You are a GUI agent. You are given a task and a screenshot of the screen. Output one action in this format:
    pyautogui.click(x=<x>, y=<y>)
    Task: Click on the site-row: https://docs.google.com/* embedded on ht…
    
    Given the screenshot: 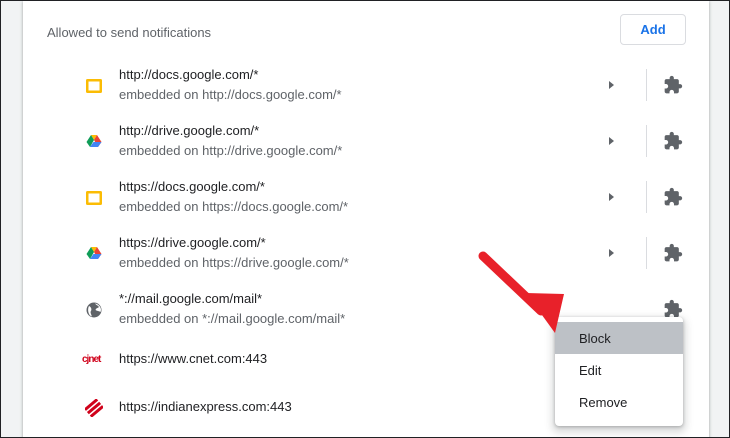 What is the action you would take?
    pyautogui.click(x=366, y=199)
    